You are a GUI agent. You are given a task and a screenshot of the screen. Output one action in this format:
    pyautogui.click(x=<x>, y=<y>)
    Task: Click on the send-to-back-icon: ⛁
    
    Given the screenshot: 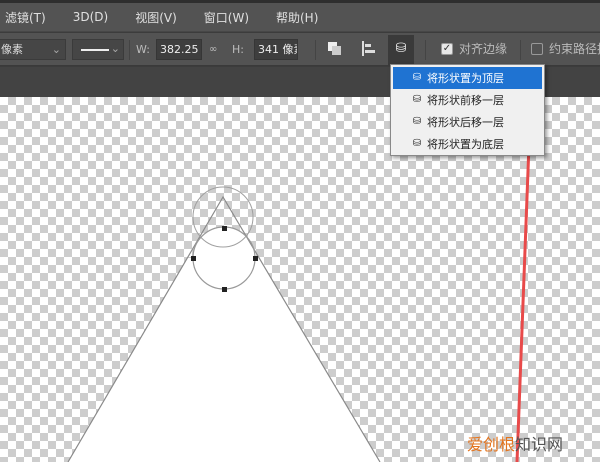 What is the action you would take?
    pyautogui.click(x=417, y=143)
    